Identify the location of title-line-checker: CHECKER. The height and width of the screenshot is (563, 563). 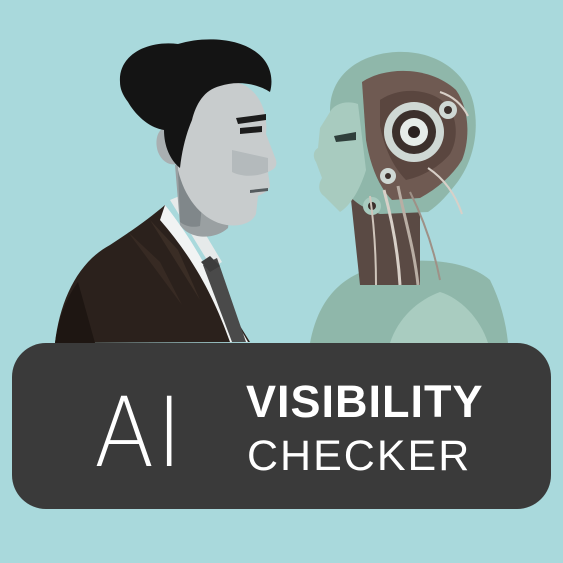
(359, 456).